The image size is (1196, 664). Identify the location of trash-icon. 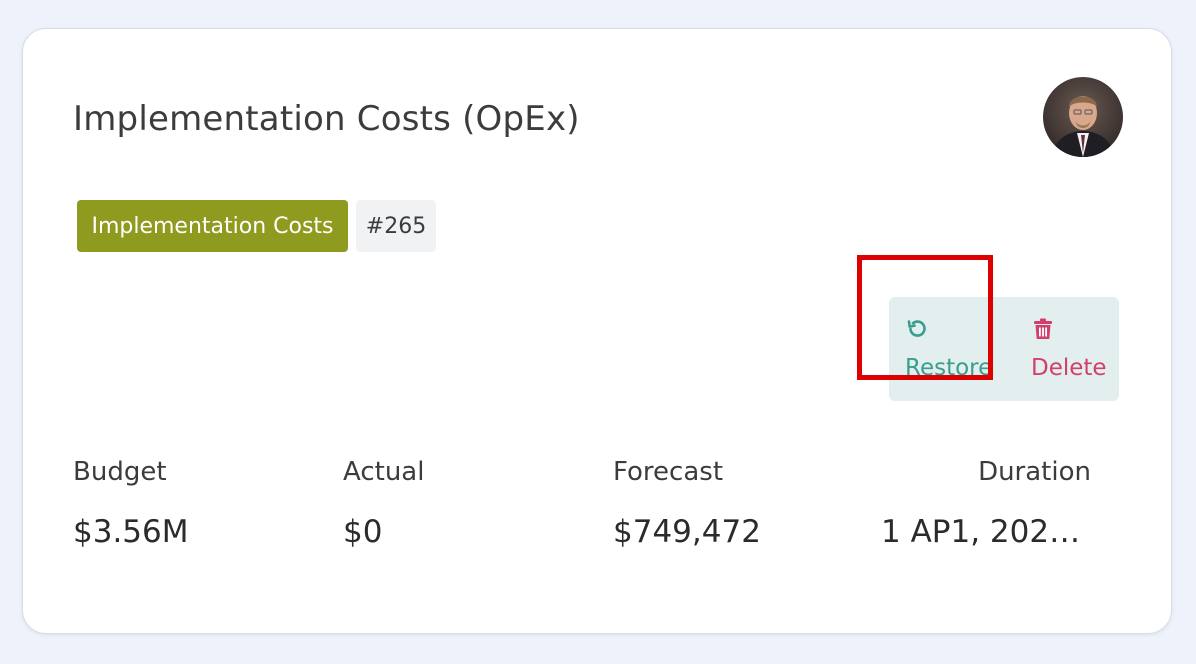
(1043, 328).